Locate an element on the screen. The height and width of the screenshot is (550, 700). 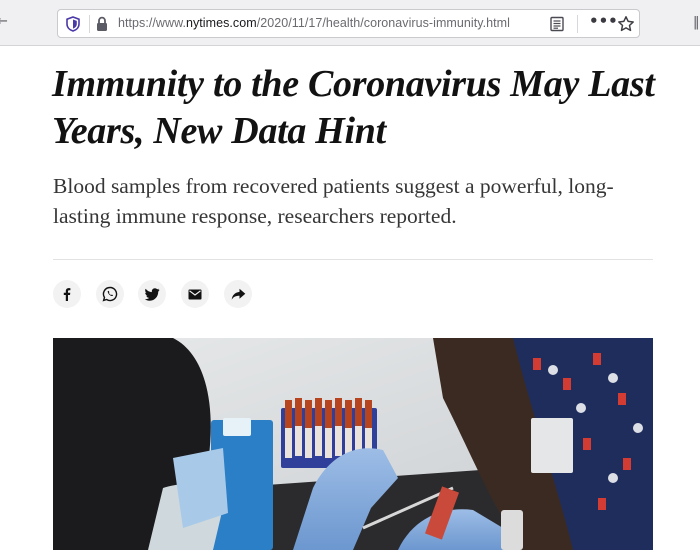
whatsapp-icon is located at coordinates (110, 294).